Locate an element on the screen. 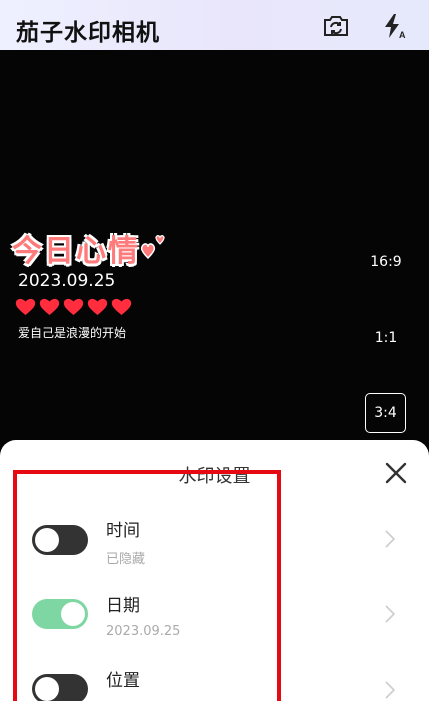 The width and height of the screenshot is (429, 701). top-bar: 茄子水印相机 A is located at coordinates (214, 25).